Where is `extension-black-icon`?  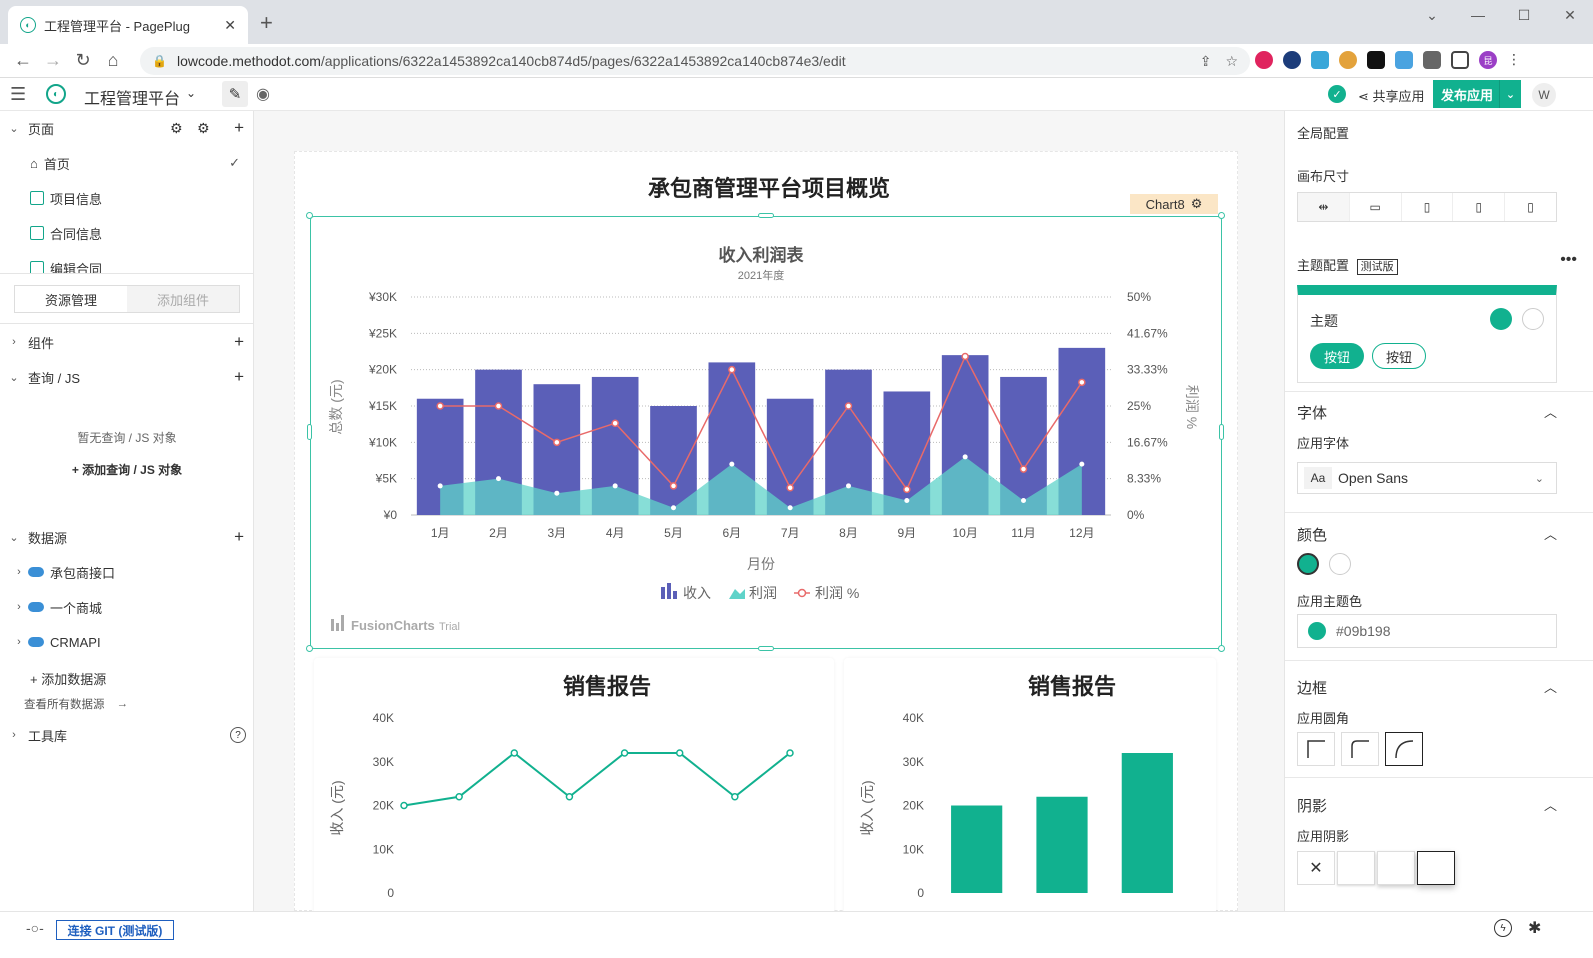
extension-black-icon is located at coordinates (1376, 60).